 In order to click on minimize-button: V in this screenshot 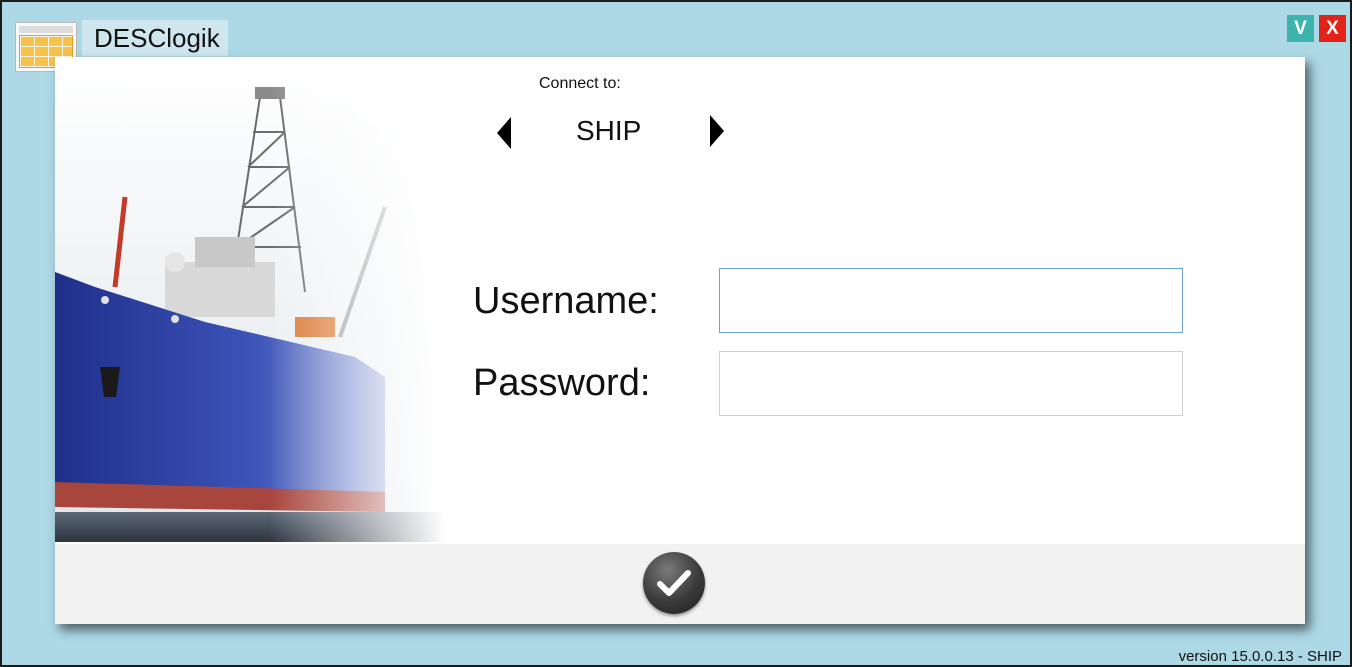, I will do `click(1300, 28)`.